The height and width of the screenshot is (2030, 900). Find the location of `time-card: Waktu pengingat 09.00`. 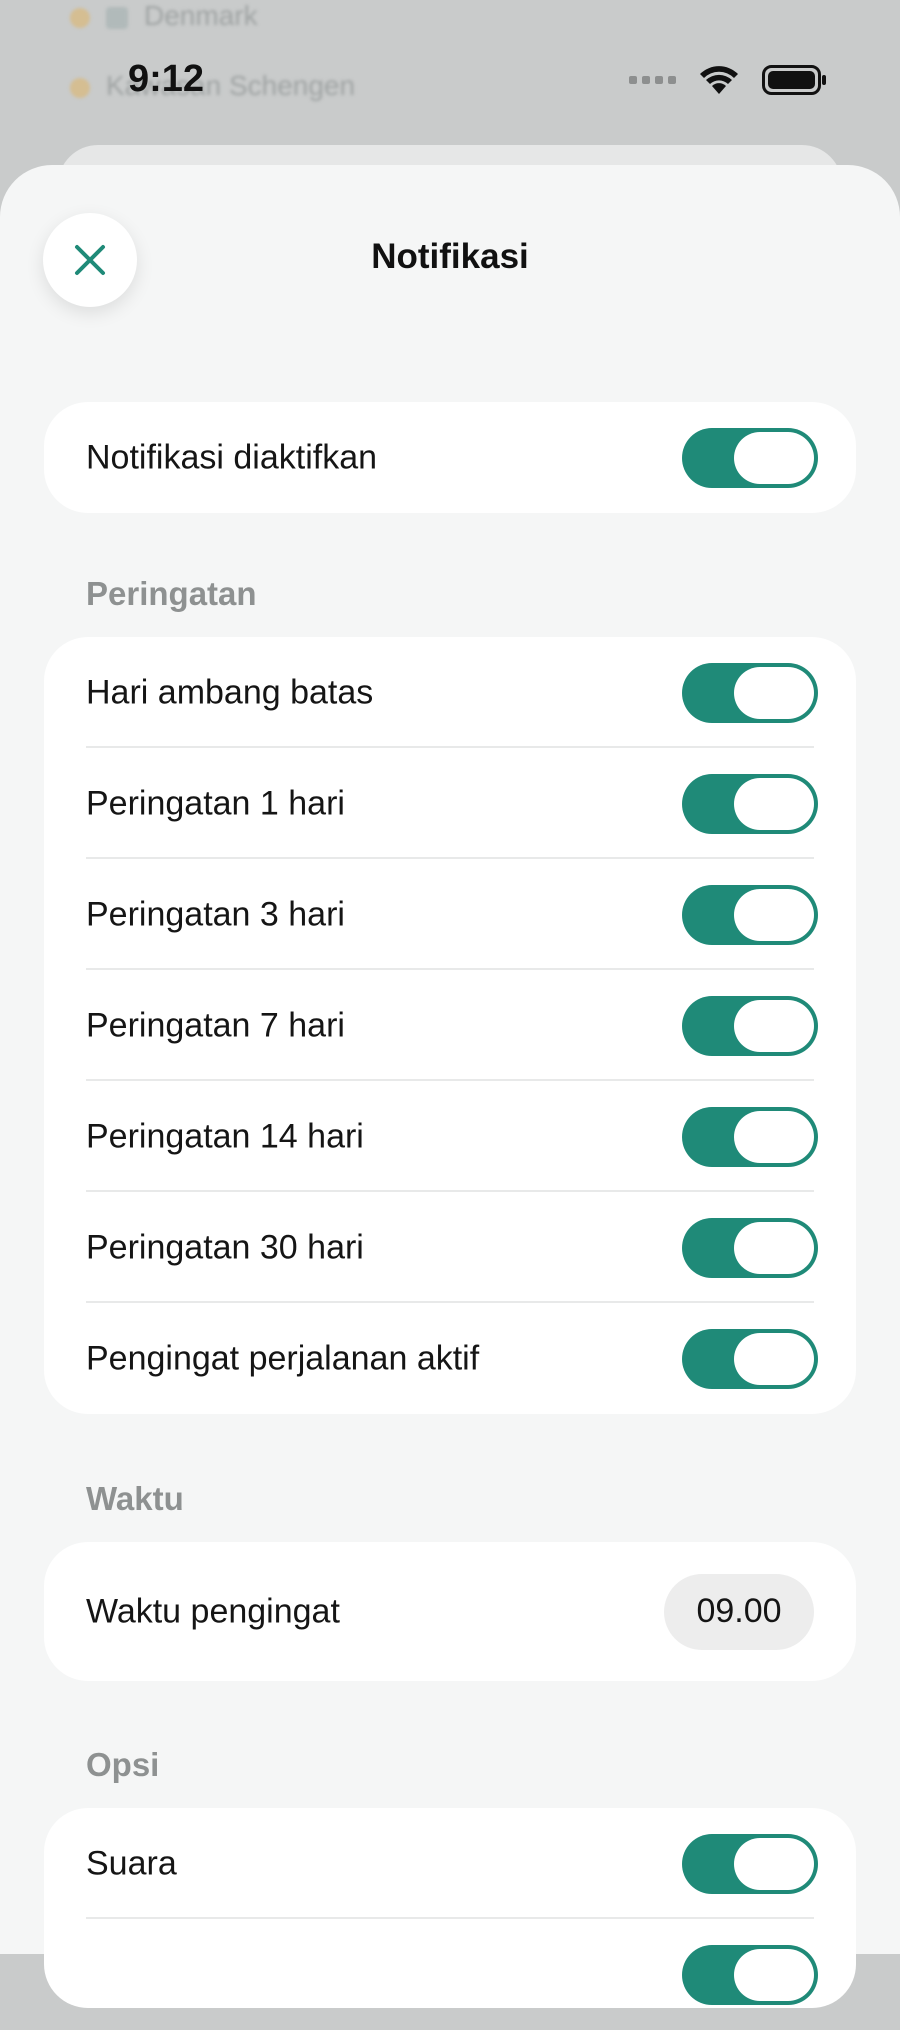

time-card: Waktu pengingat 09.00 is located at coordinates (450, 1611).